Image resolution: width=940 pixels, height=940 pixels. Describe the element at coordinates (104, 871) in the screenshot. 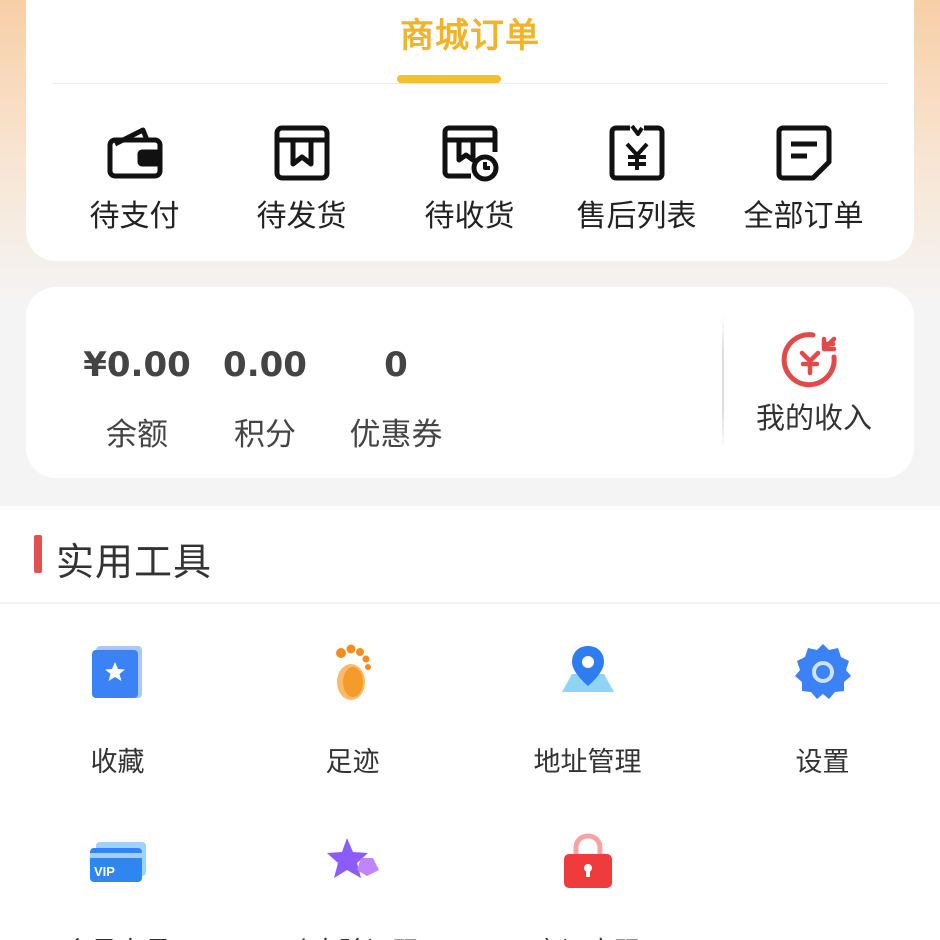

I see `svg-text: VIP` at that location.